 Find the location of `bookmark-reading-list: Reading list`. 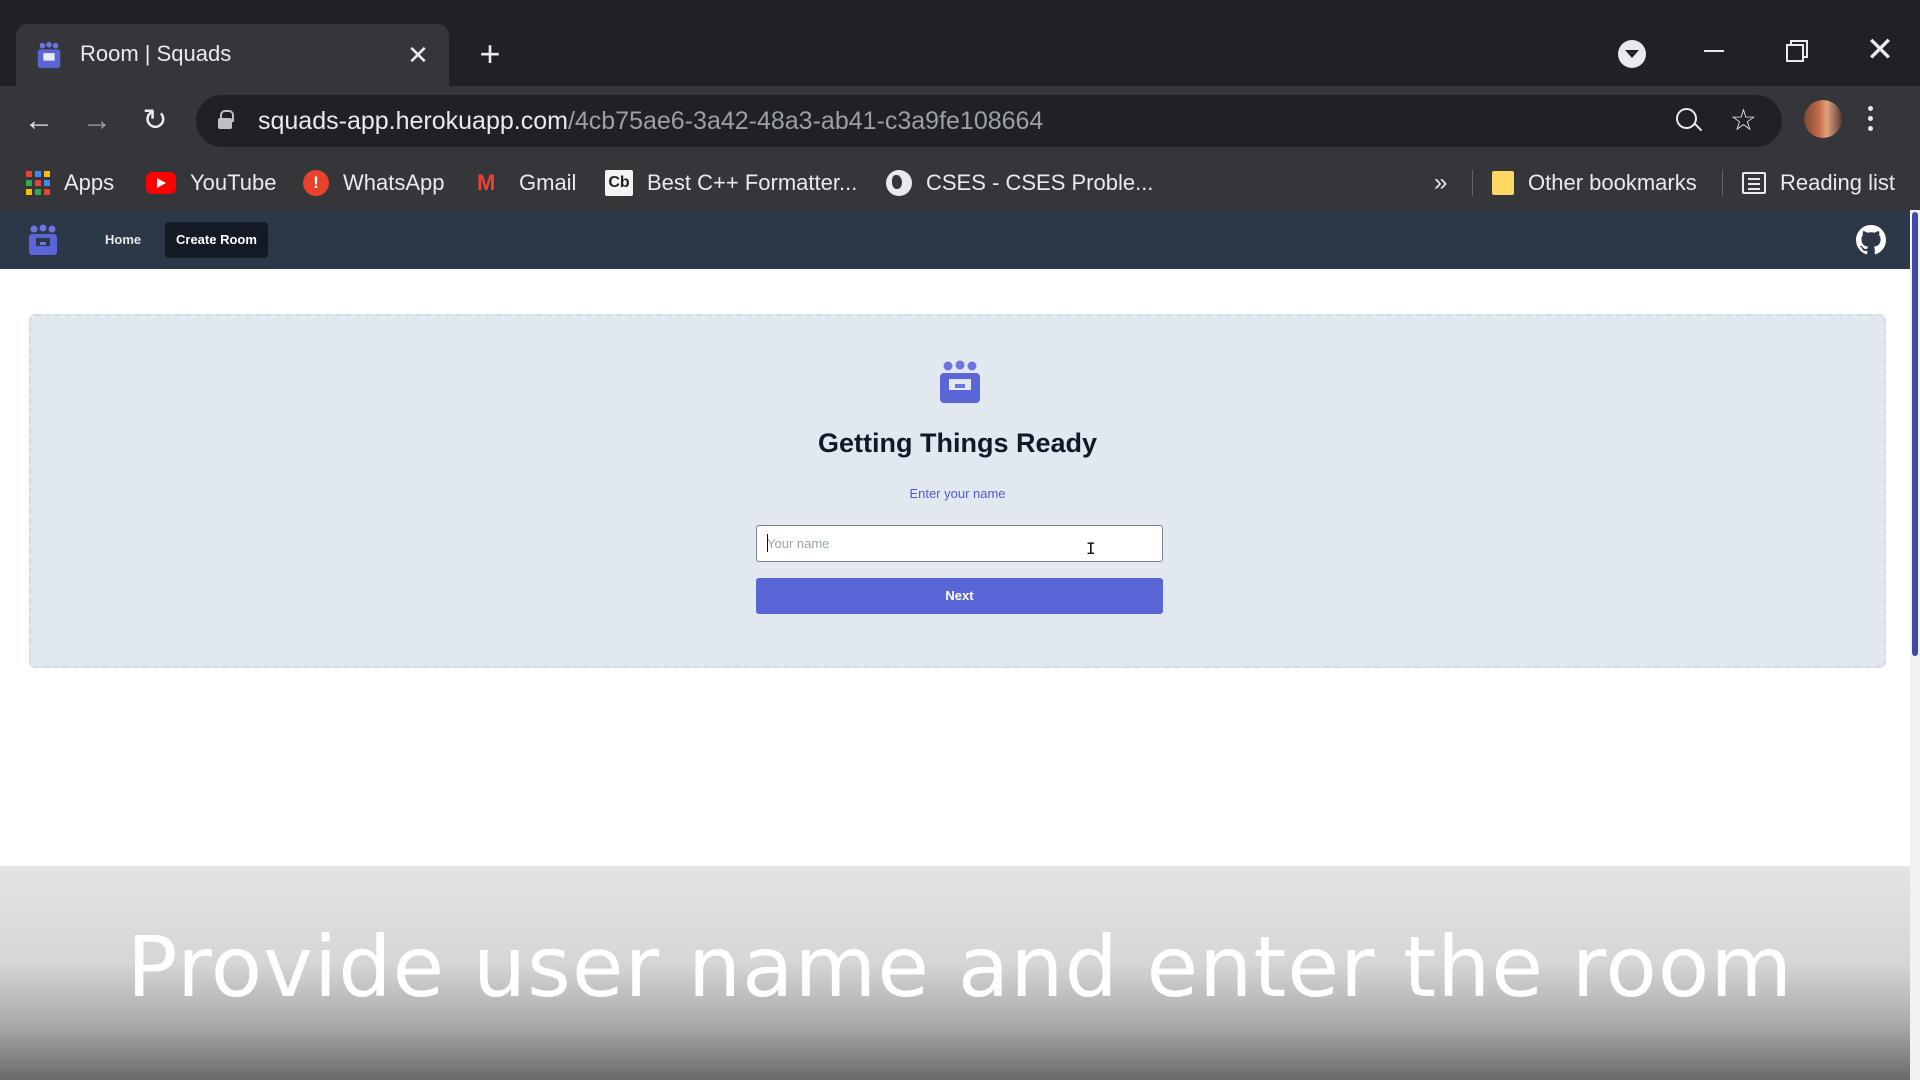

bookmark-reading-list: Reading list is located at coordinates (1818, 183).